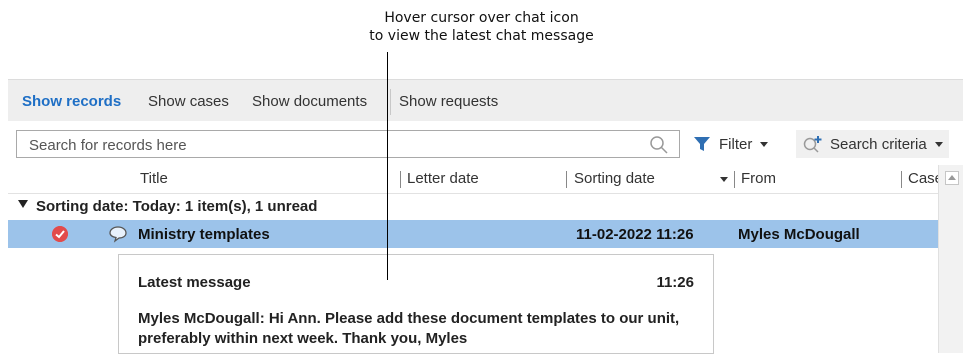 The image size is (963, 354). I want to click on filter-button: Filter, so click(731, 144).